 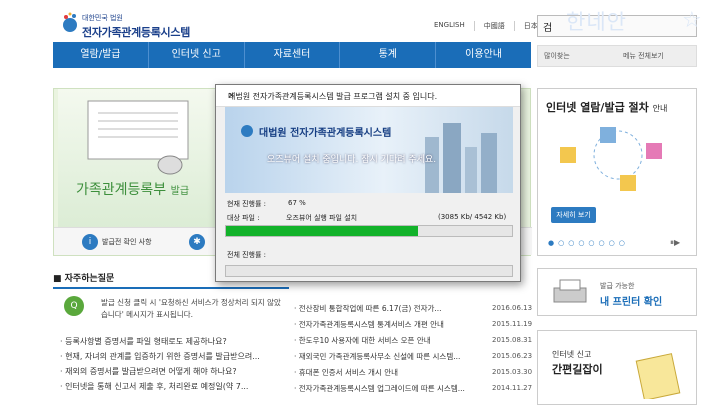 What do you see at coordinates (617, 286) in the screenshot?
I see `printer-check-line1: 발급 가능한` at bounding box center [617, 286].